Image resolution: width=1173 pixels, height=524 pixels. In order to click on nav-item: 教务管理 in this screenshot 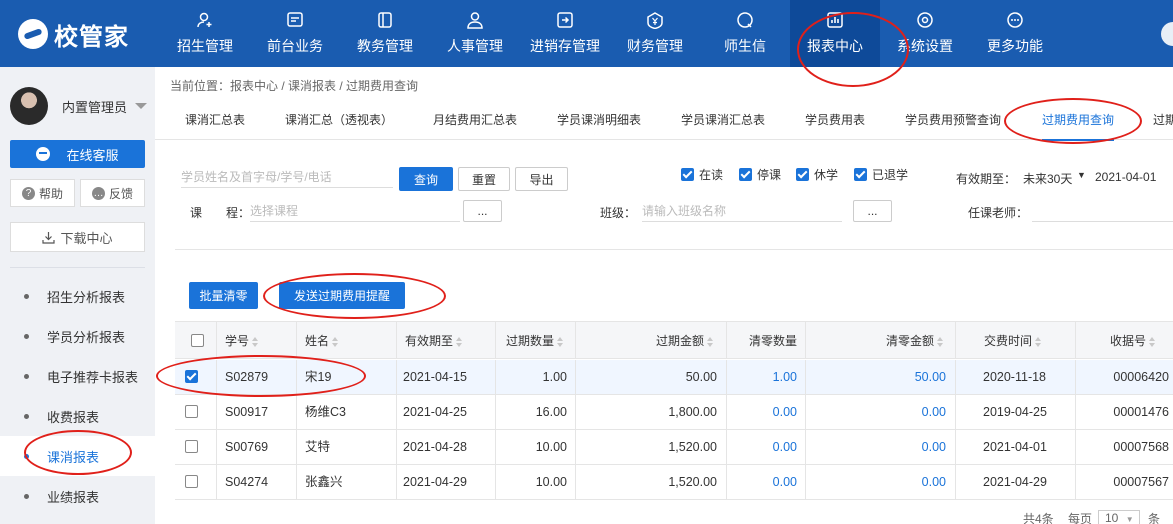, I will do `click(385, 33)`.